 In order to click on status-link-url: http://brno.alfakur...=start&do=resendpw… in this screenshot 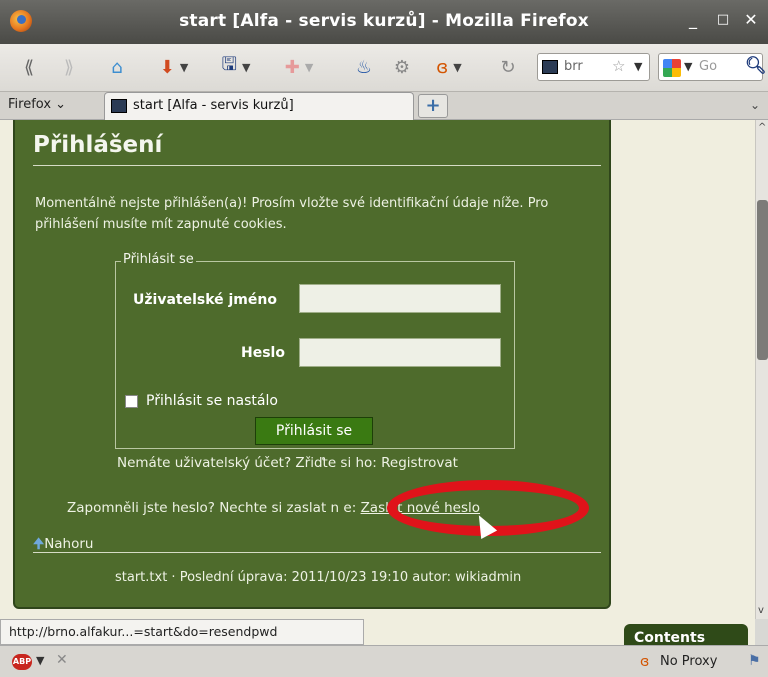, I will do `click(182, 632)`.